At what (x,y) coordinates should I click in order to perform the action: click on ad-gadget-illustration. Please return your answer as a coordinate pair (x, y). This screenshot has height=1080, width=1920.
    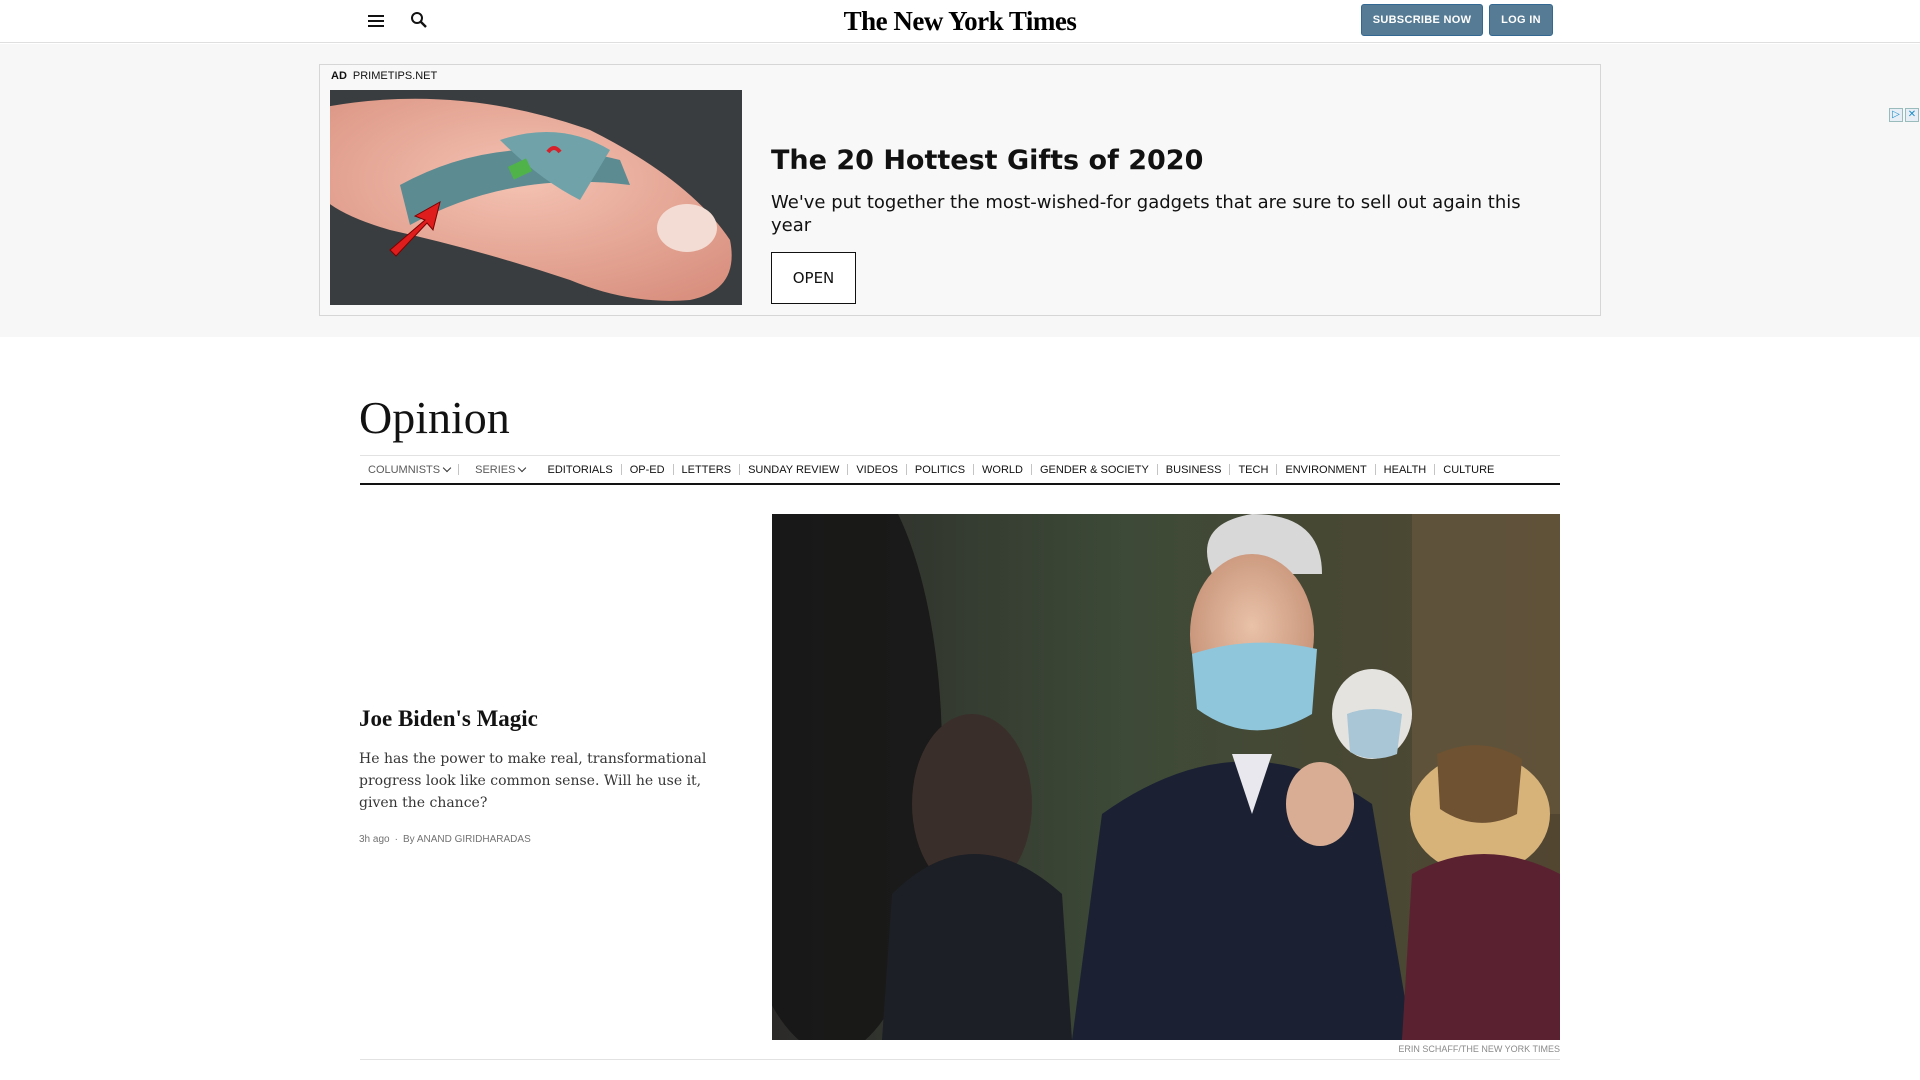
    Looking at the image, I should click on (536, 197).